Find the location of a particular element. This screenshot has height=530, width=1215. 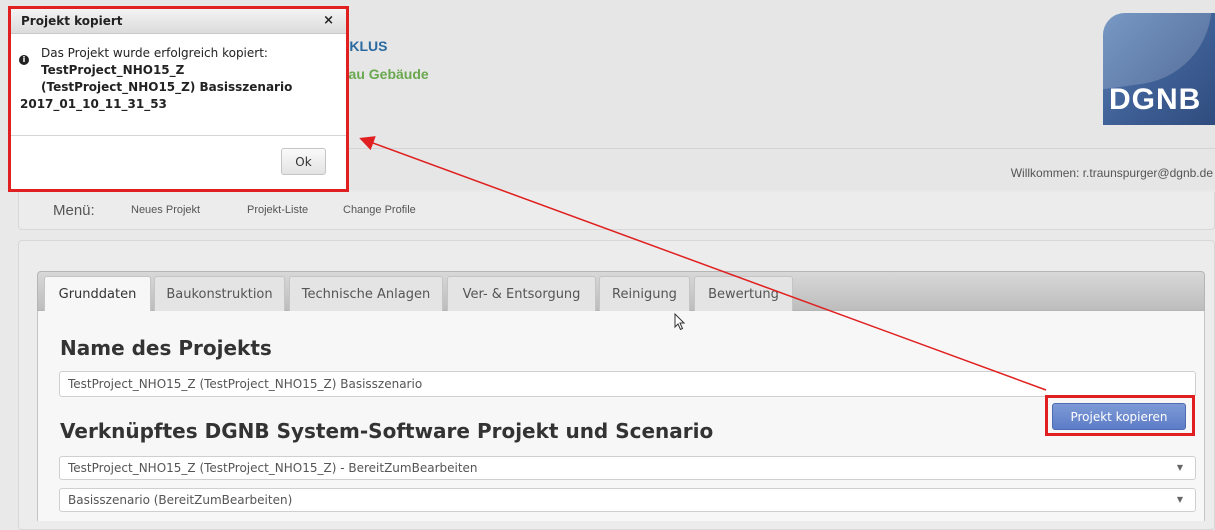

info-icon: i is located at coordinates (24, 60).